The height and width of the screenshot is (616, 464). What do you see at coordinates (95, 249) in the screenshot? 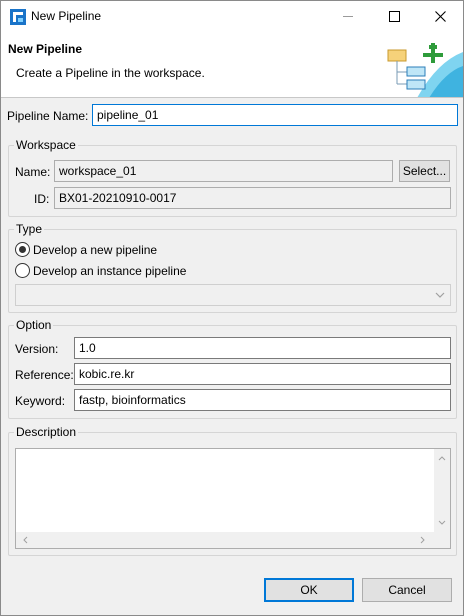
I see `radio-new-pipeline-label: Develop a new pipeline` at bounding box center [95, 249].